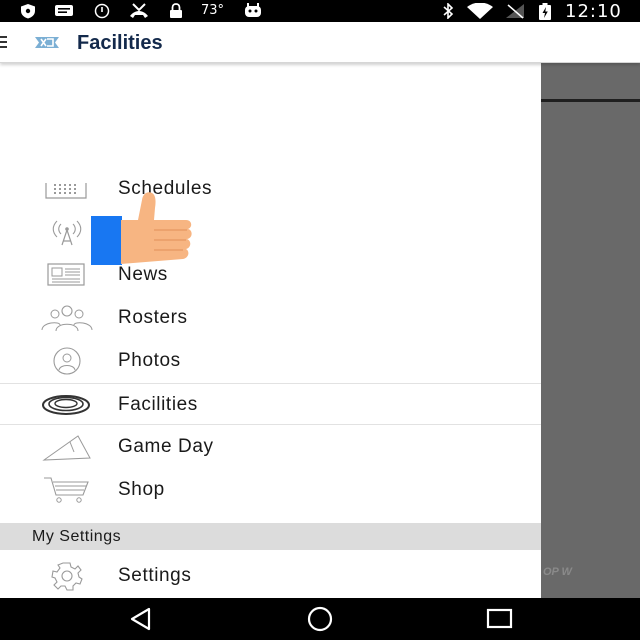 The height and width of the screenshot is (640, 640). Describe the element at coordinates (448, 11) in the screenshot. I see `bluetooth-icon` at that location.